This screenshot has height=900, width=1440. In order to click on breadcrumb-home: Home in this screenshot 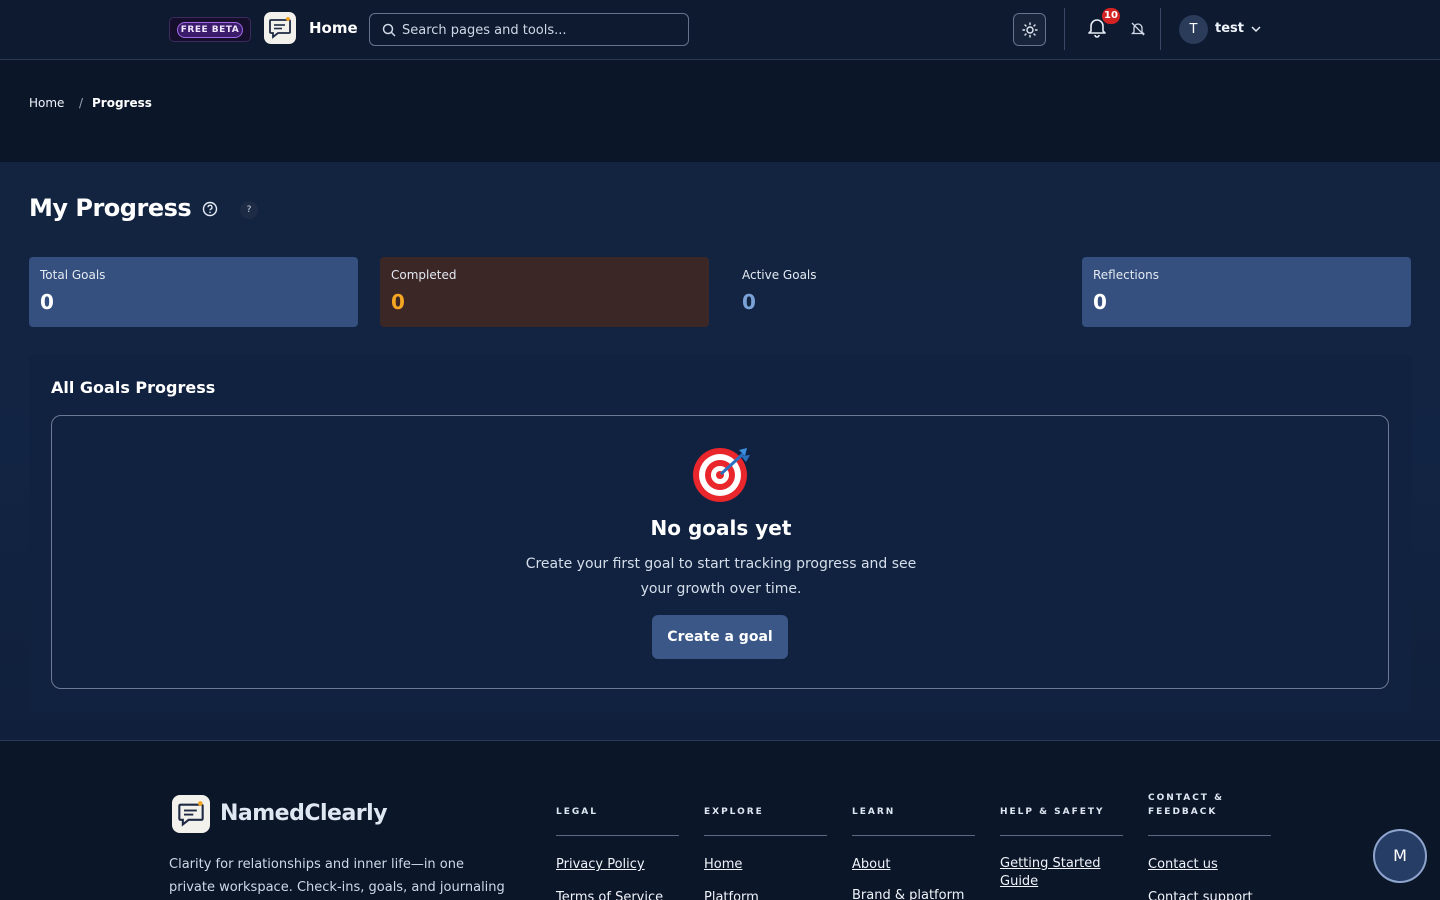, I will do `click(46, 103)`.